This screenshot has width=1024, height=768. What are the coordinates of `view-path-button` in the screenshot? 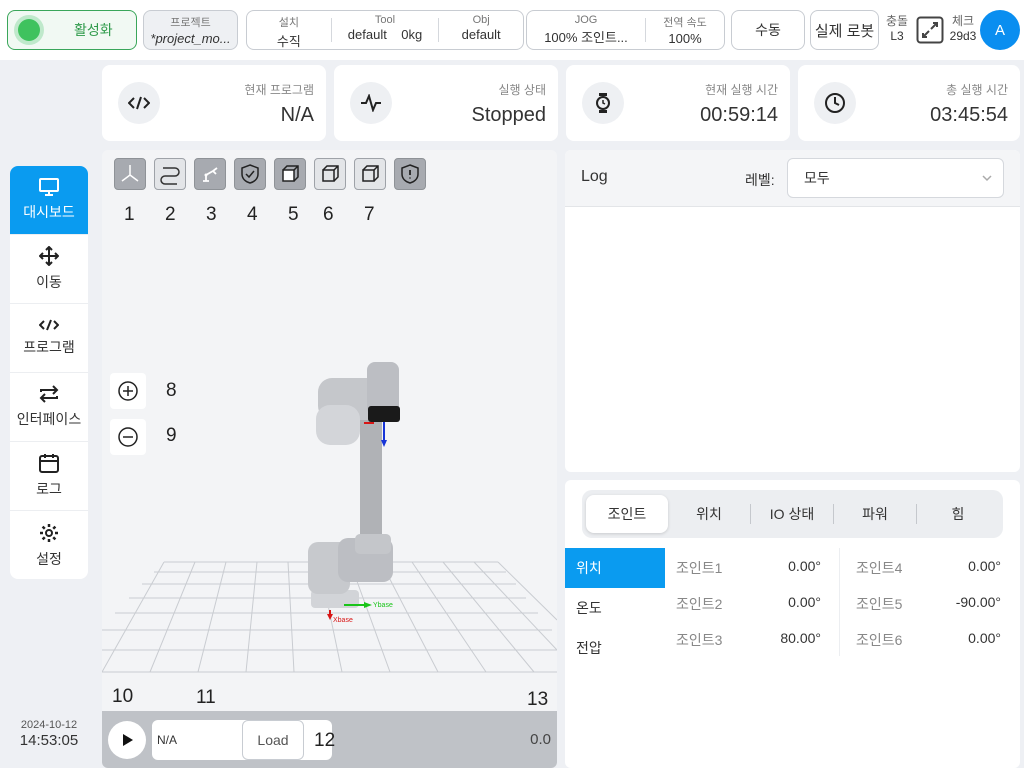 It's located at (170, 174).